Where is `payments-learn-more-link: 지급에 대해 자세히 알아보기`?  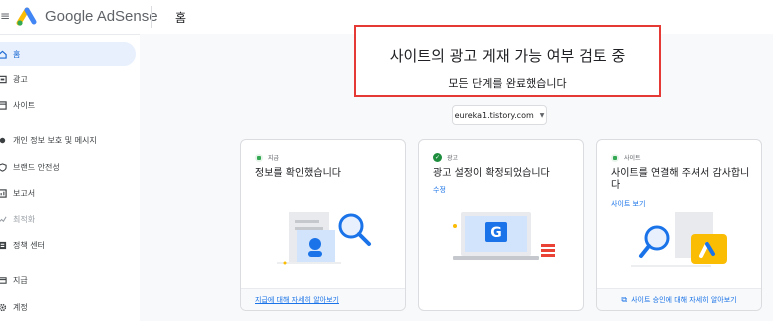
payments-learn-more-link: 지급에 대해 자세히 알아보기 is located at coordinates (323, 299).